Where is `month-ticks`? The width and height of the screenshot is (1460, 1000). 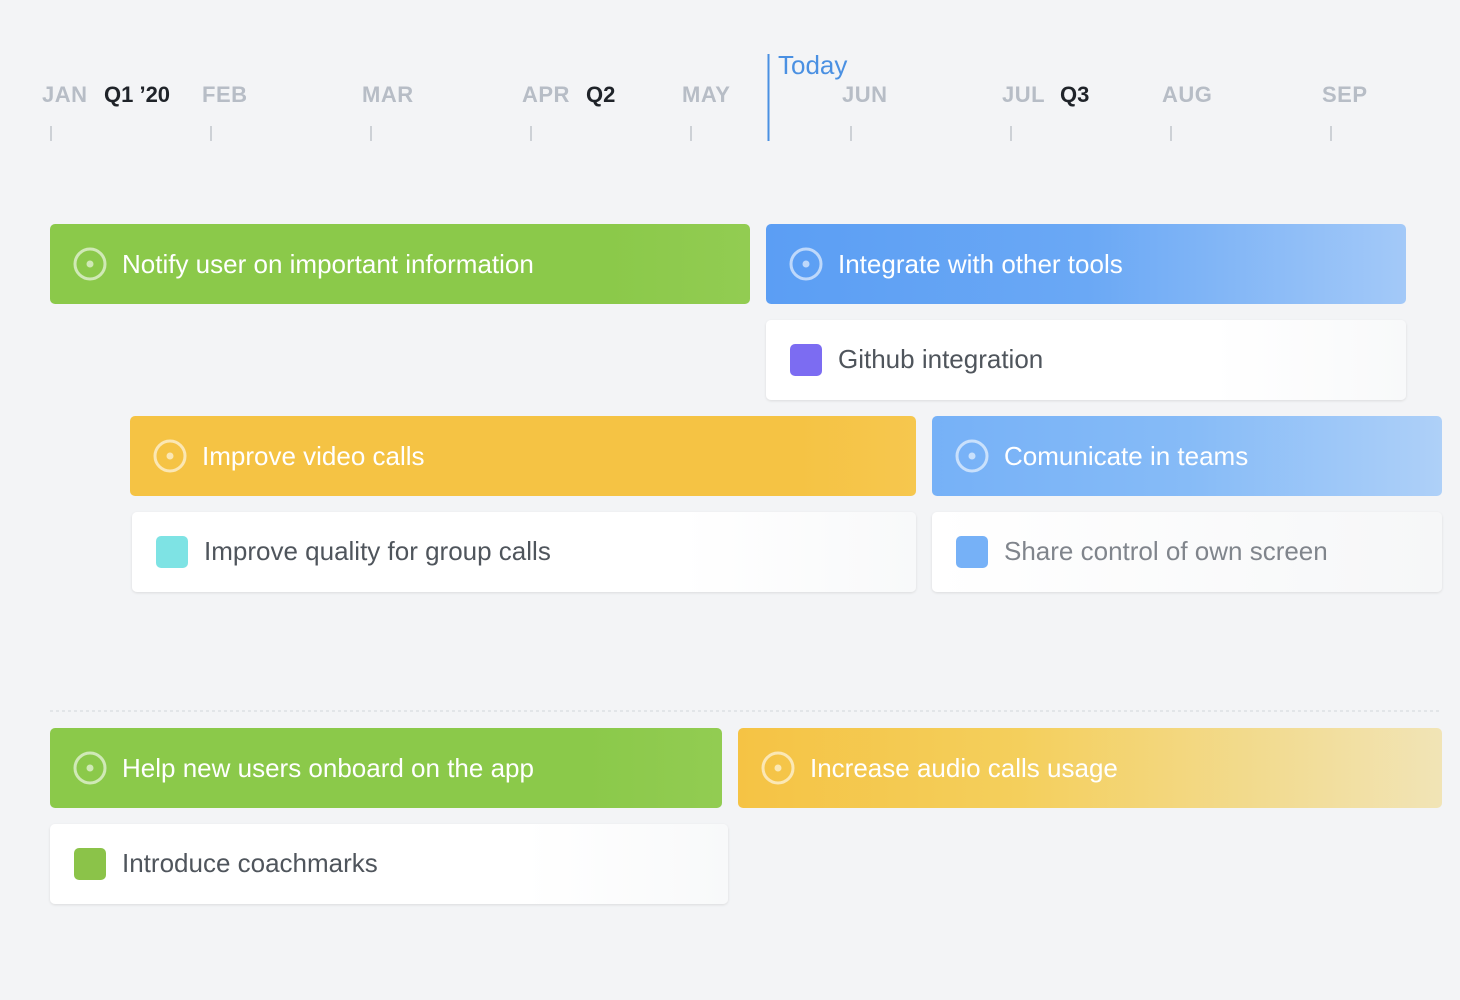 month-ticks is located at coordinates (691, 133).